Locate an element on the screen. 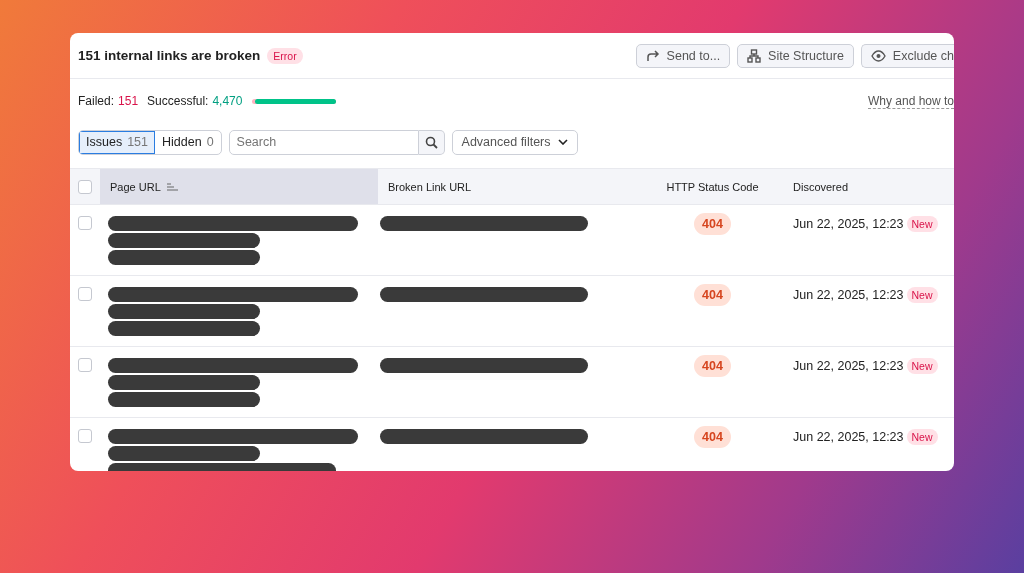  search-field: Search is located at coordinates (323, 142).